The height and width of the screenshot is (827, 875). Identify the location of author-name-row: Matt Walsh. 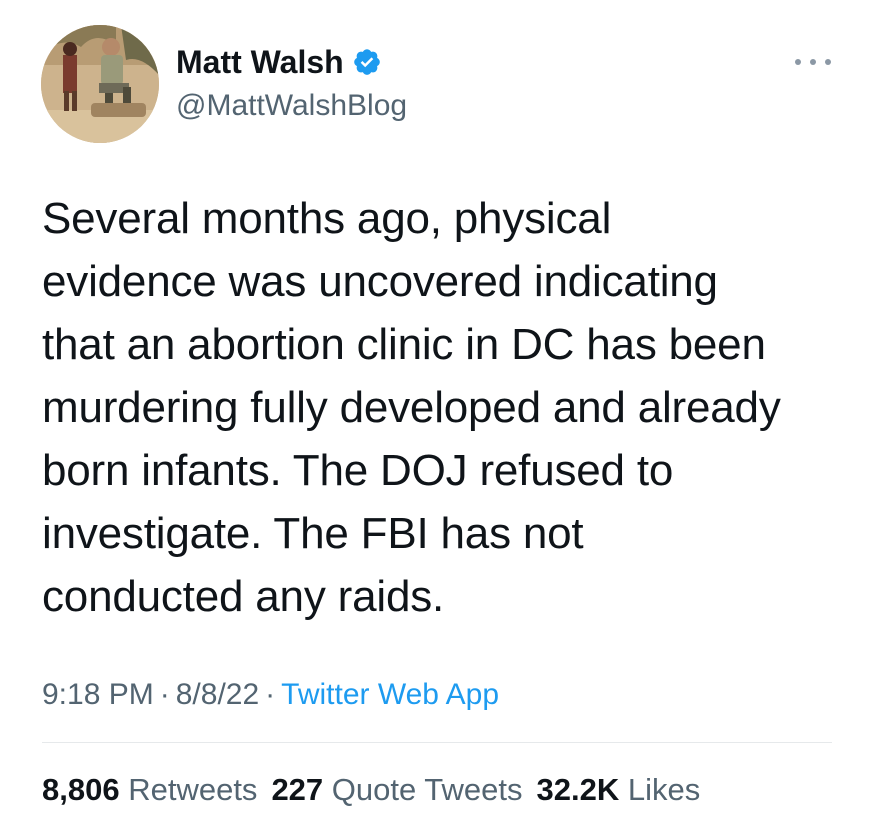
(279, 62).